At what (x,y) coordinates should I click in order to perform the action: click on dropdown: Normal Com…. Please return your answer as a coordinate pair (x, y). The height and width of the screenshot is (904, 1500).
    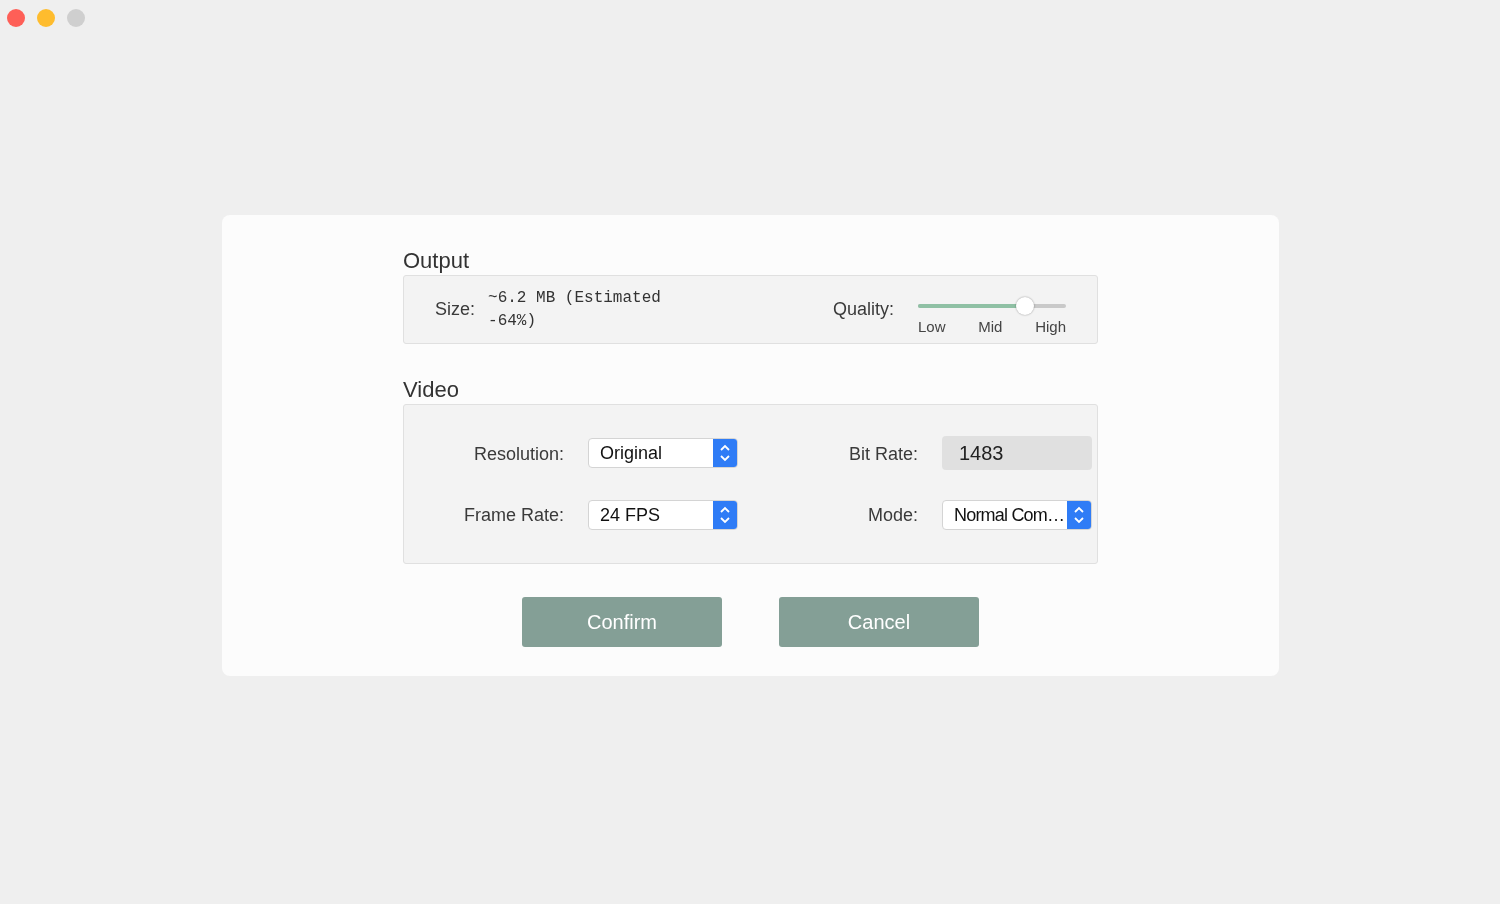
    Looking at the image, I should click on (1017, 515).